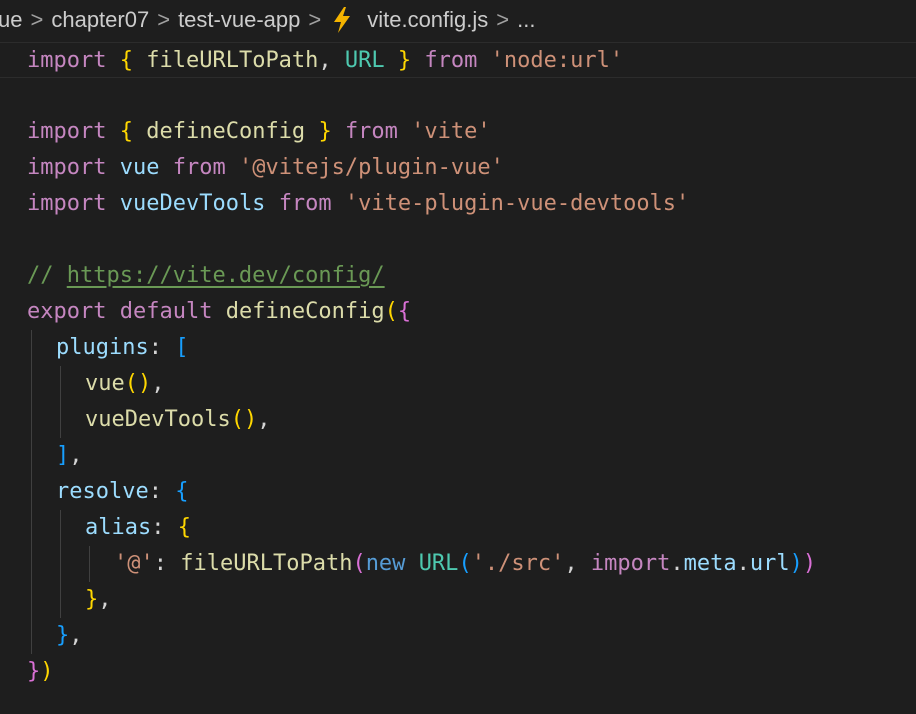 This screenshot has height=714, width=916. Describe the element at coordinates (266, 563) in the screenshot. I see `code-token: fileURLToPath` at that location.